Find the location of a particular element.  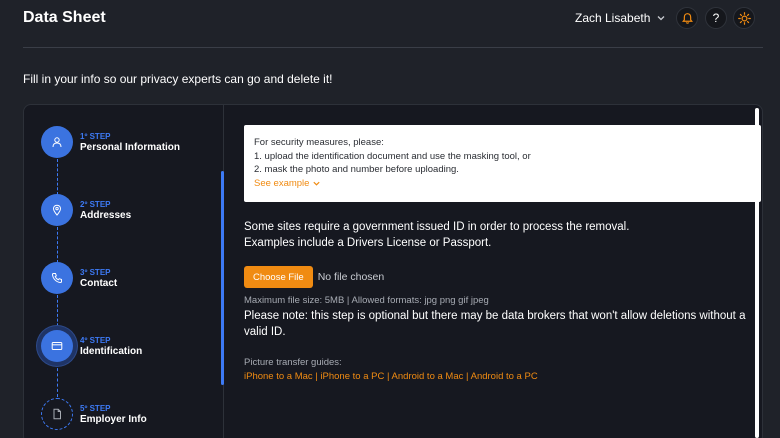

file-upload: Choose File No file chosen is located at coordinates (314, 277).